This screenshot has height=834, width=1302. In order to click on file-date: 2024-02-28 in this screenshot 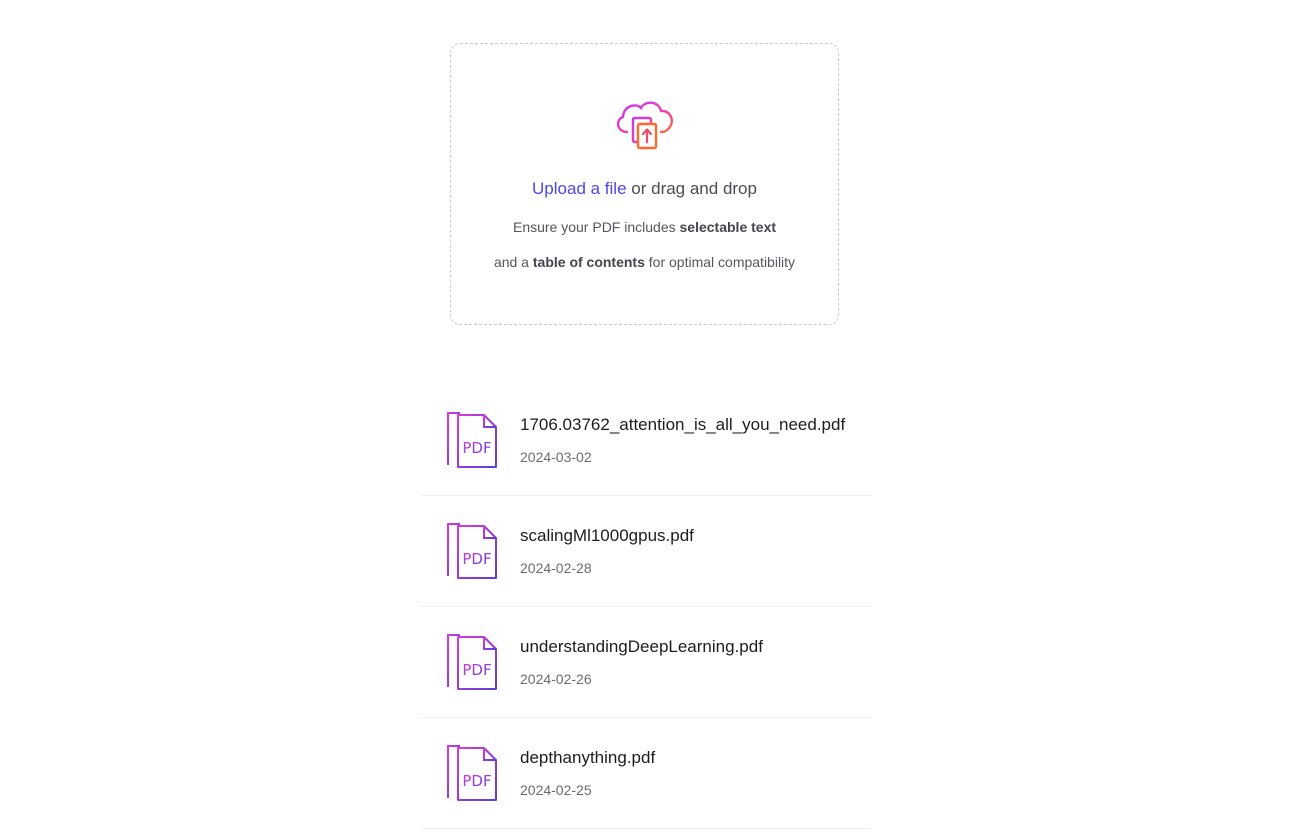, I will do `click(556, 568)`.